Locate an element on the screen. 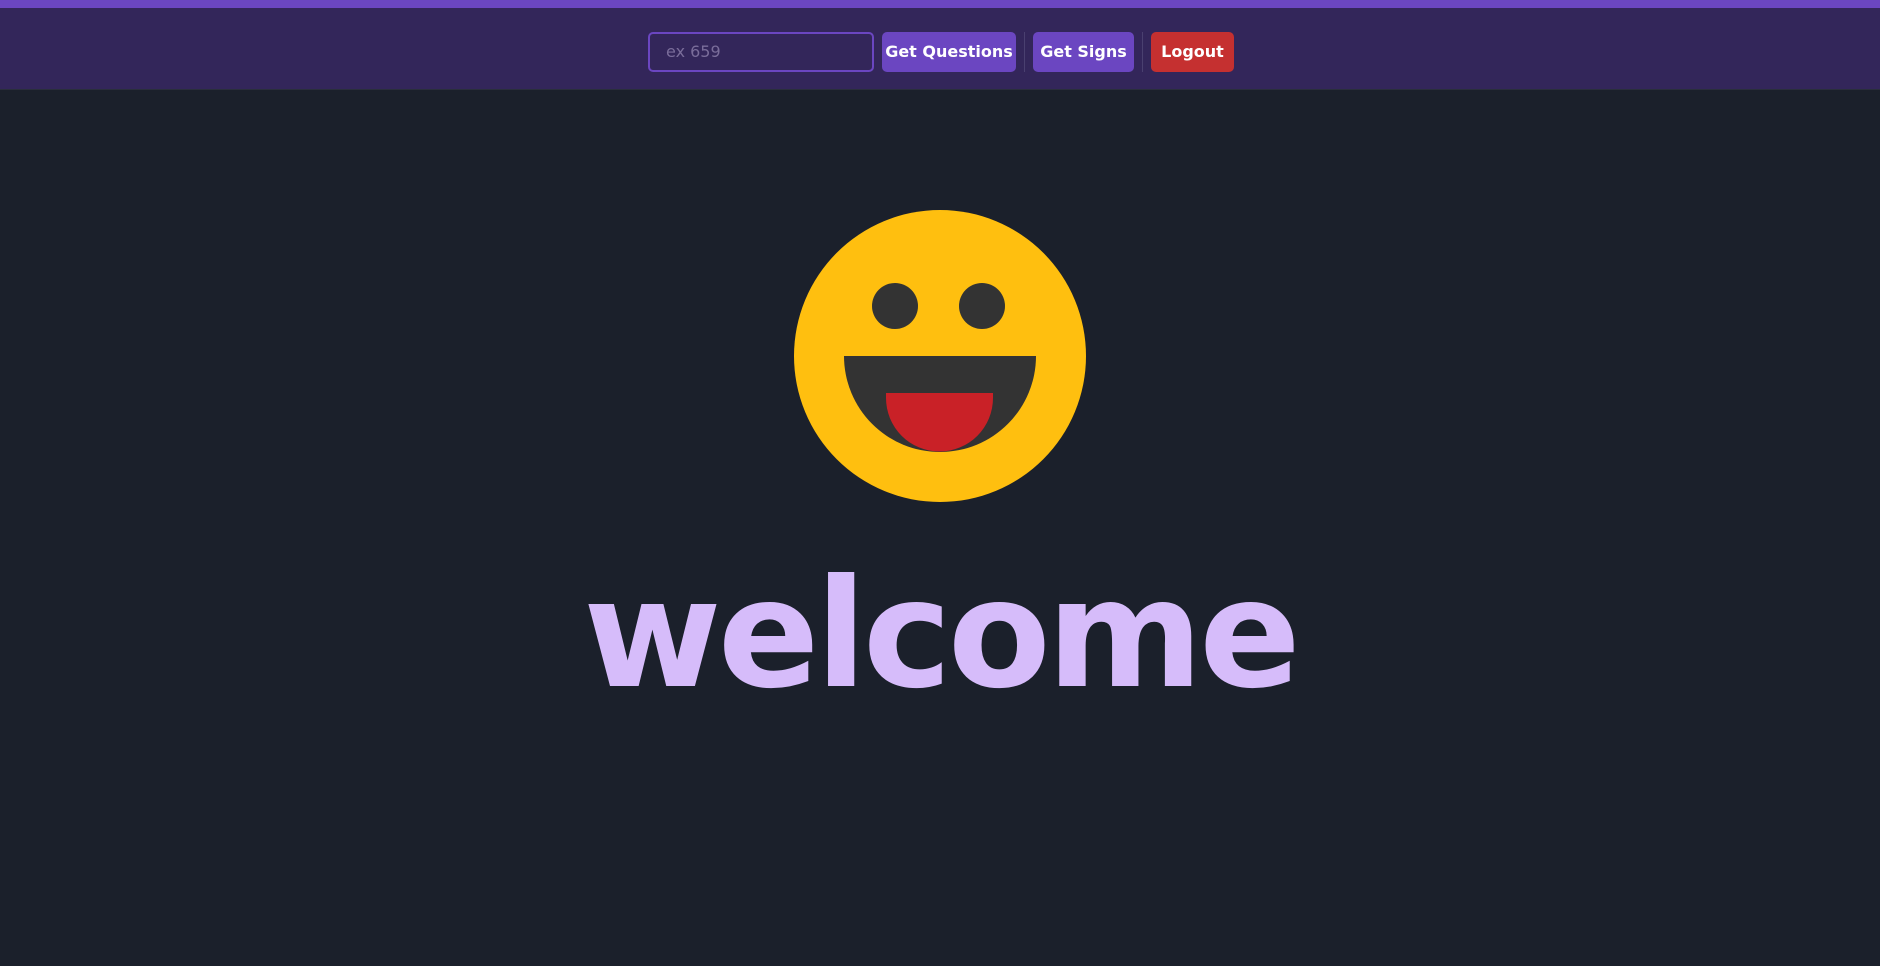 Image resolution: width=1880 pixels, height=966 pixels. toolbar: Get Questions Get Signs Logout is located at coordinates (941, 51).